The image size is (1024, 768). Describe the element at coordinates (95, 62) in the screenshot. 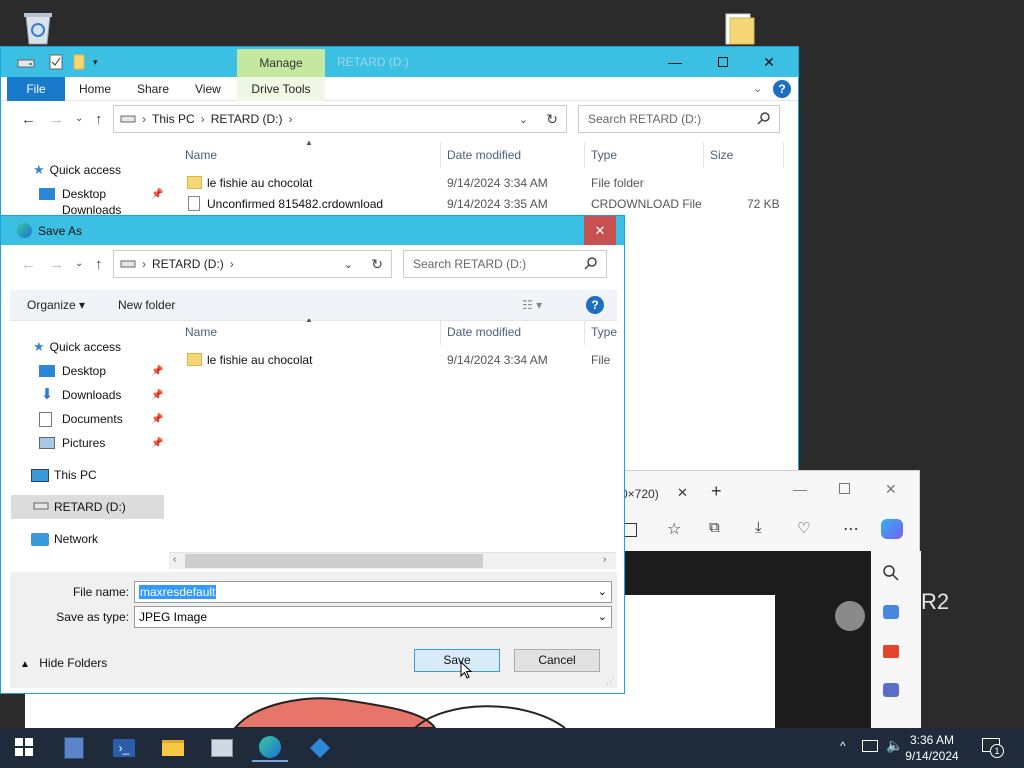

I see `quick-access-dropdown-icon: ▾` at that location.